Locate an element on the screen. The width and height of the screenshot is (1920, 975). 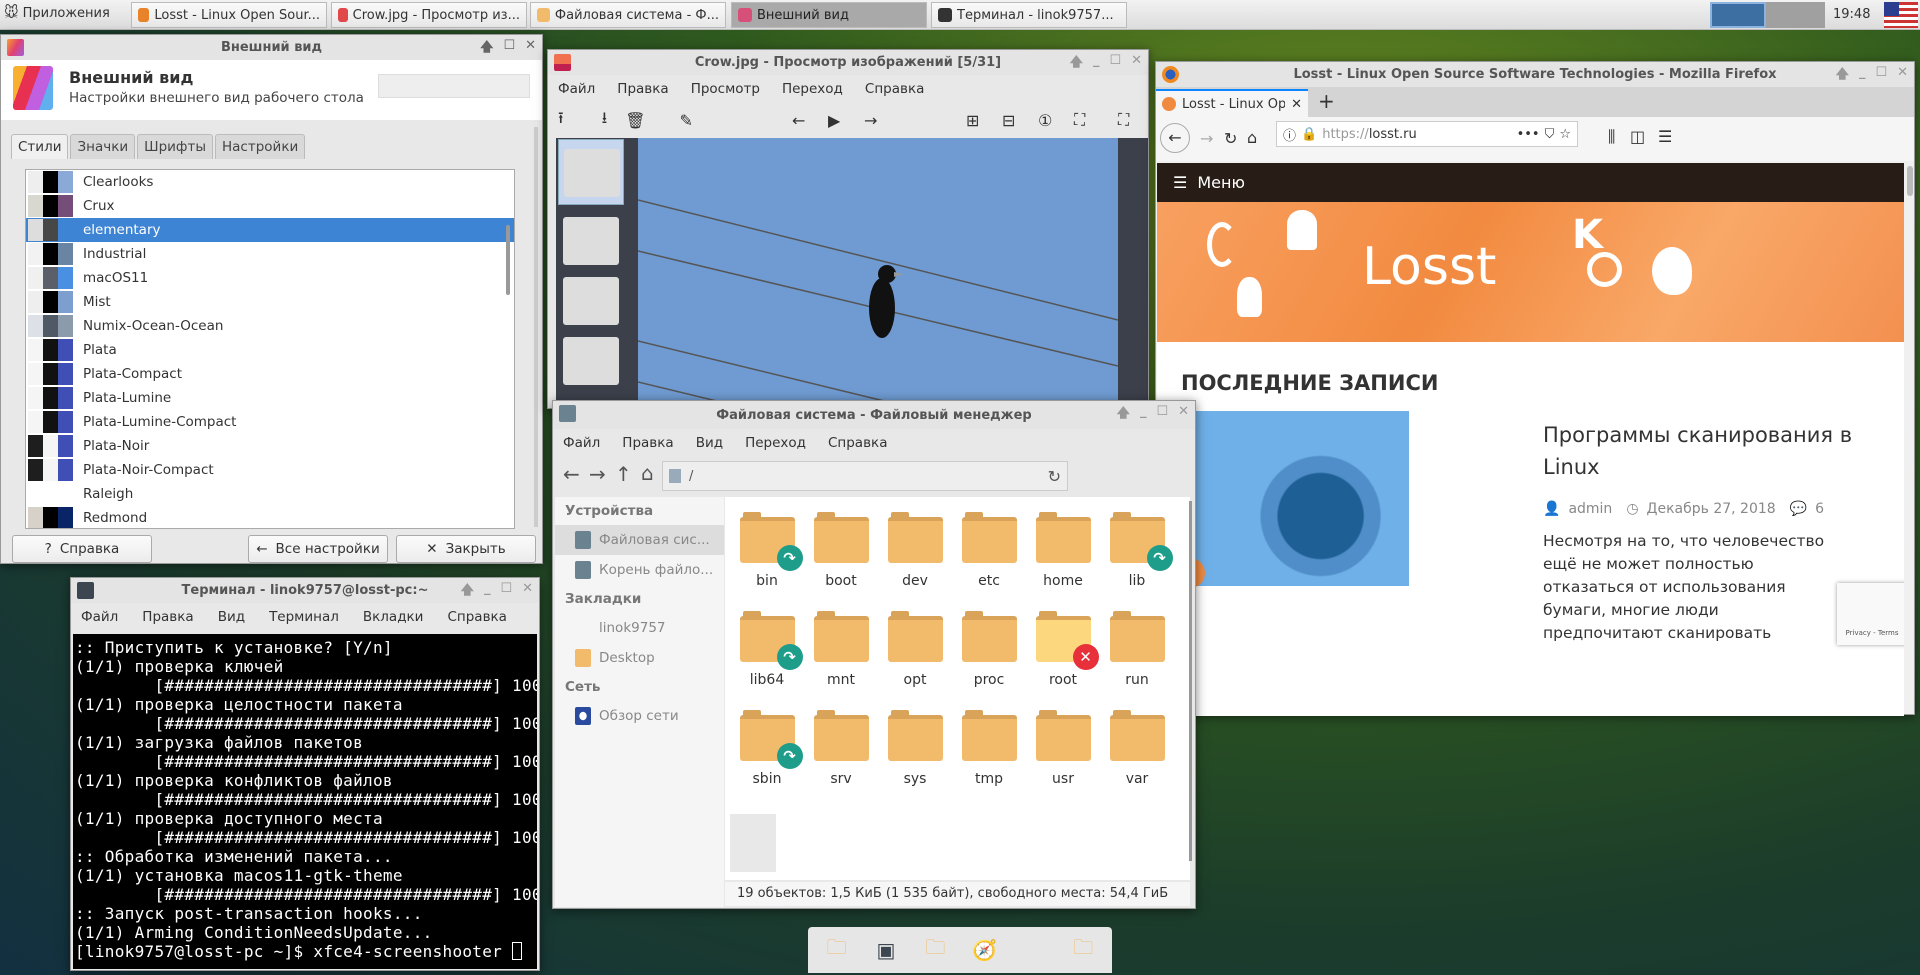
sidebar-item: Обзор сети is located at coordinates (639, 716).